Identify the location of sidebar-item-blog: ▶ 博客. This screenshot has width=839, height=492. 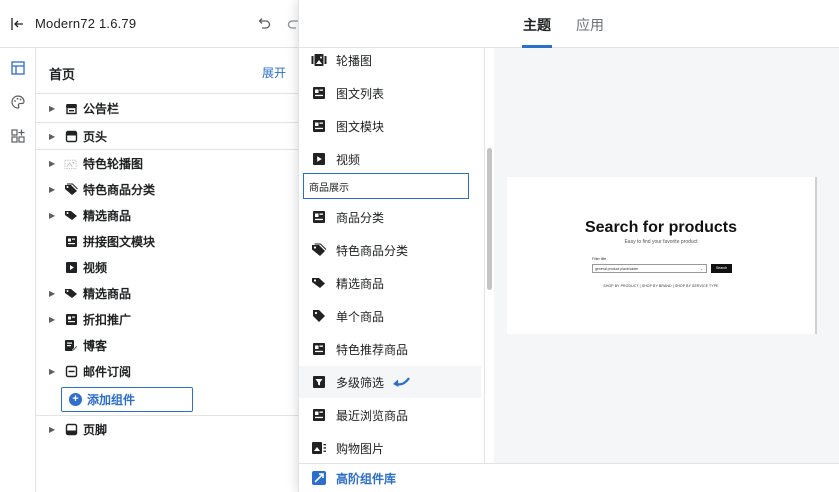
(168, 345).